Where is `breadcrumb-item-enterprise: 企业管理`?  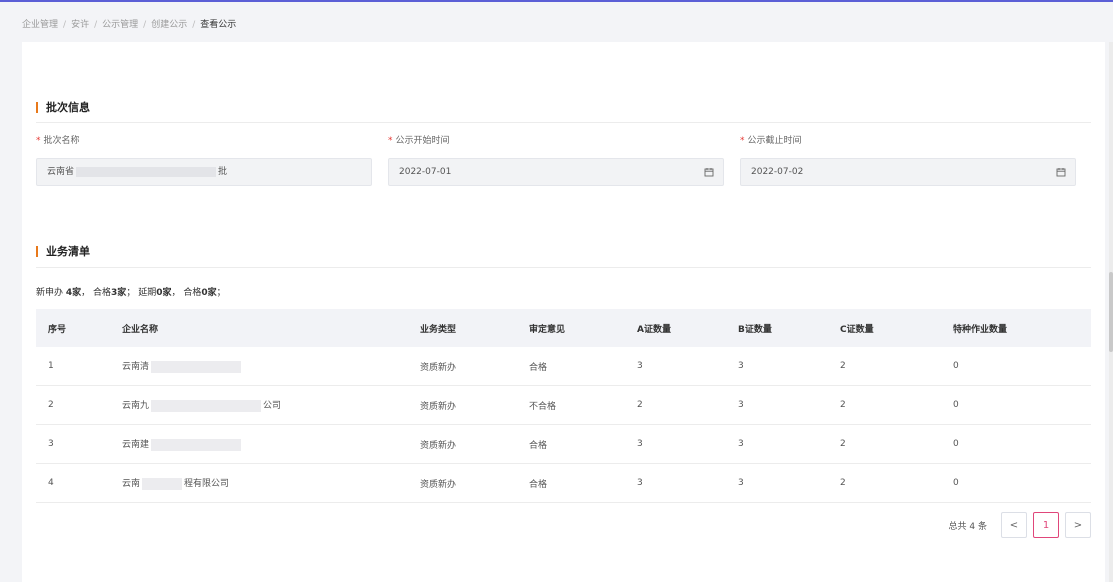 breadcrumb-item-enterprise: 企业管理 is located at coordinates (40, 25).